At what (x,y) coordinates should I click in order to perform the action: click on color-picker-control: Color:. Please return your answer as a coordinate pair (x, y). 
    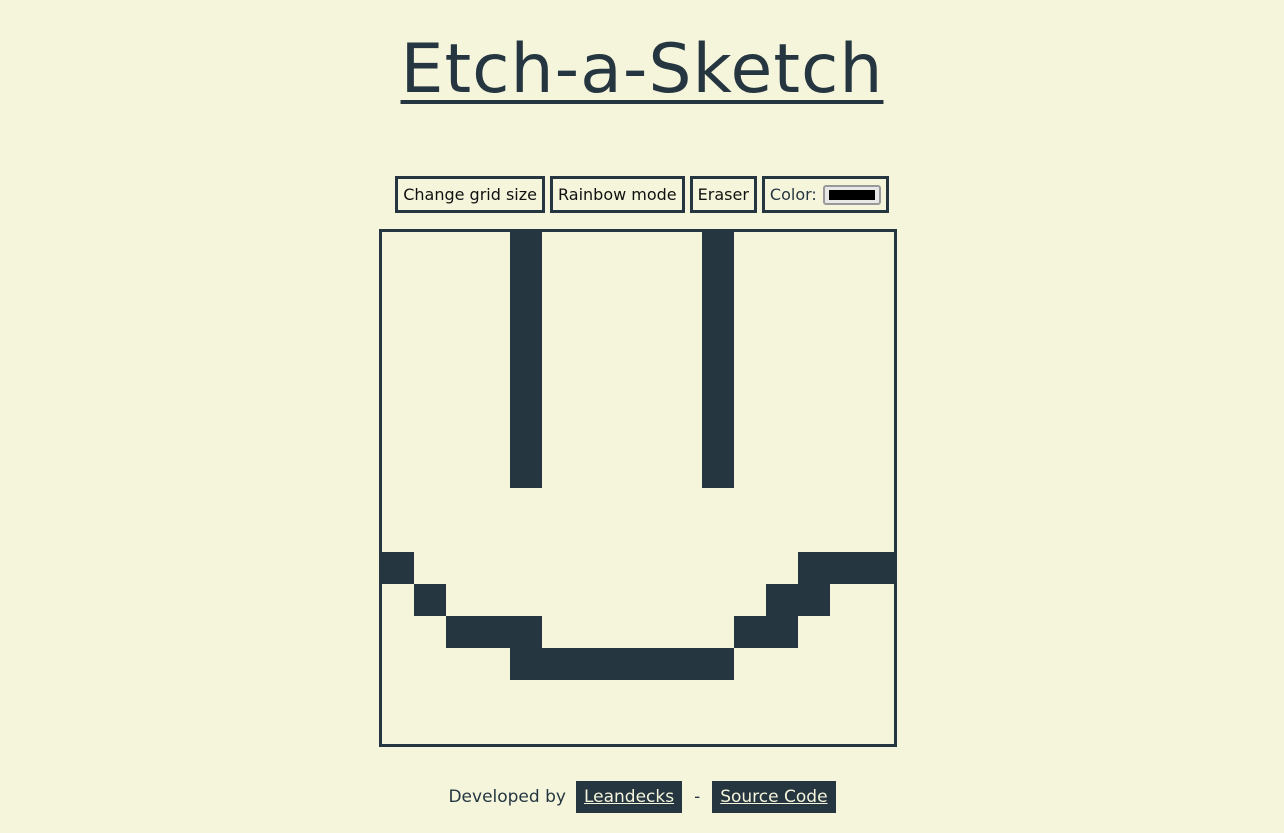
    Looking at the image, I should click on (825, 194).